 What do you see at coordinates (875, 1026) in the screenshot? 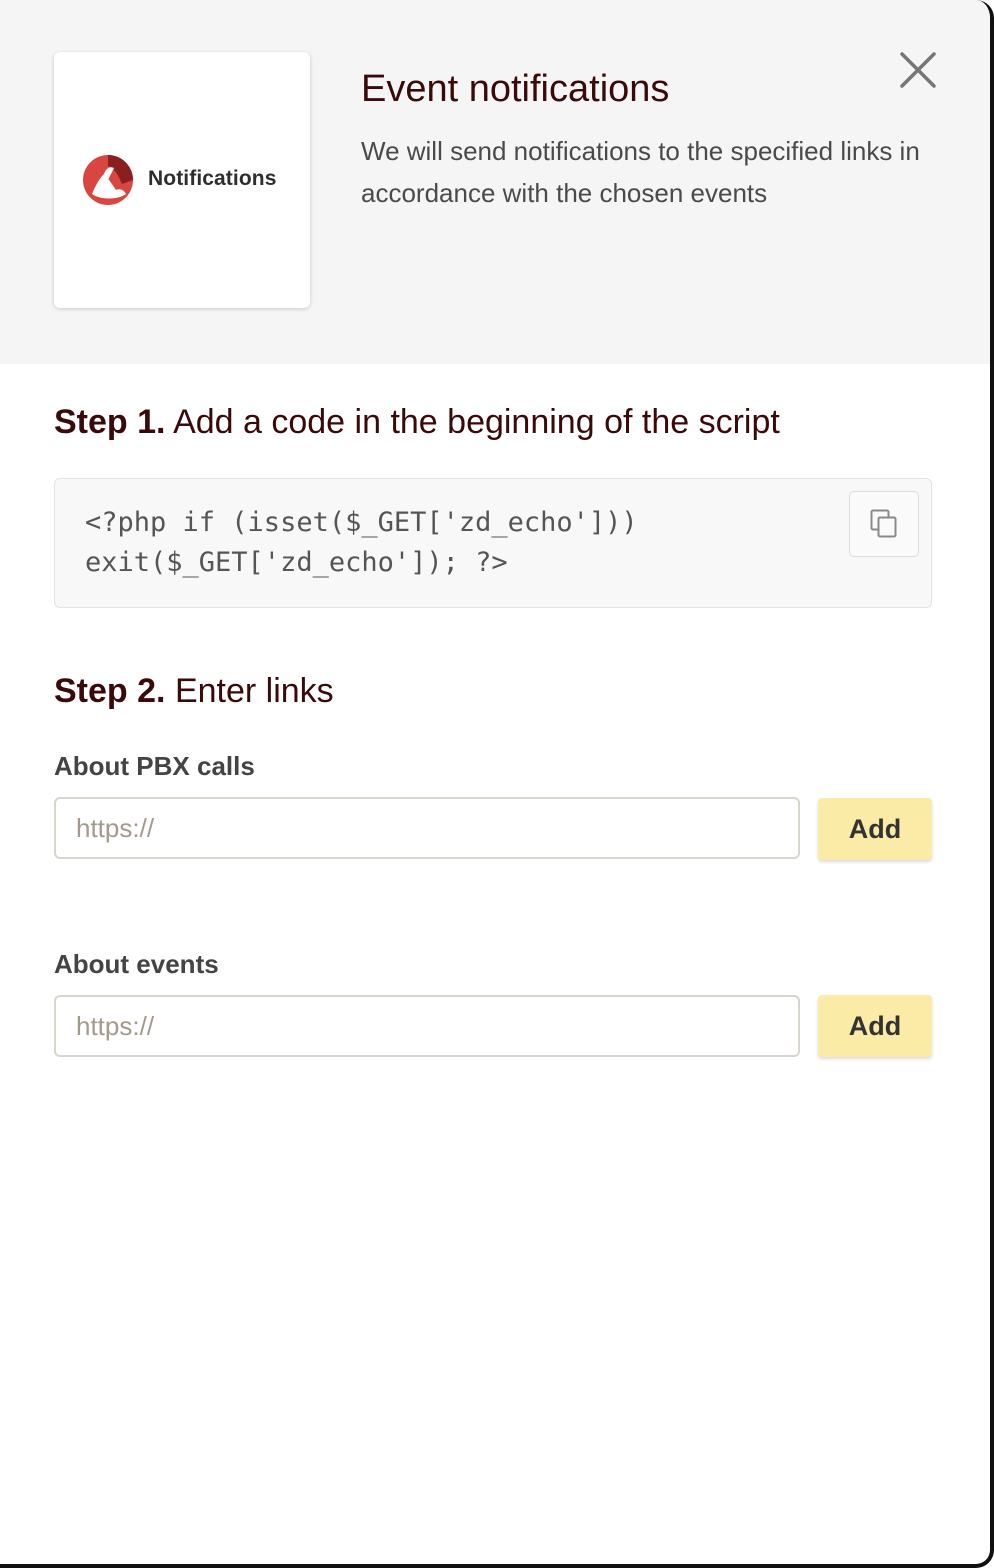
I see `add-events-link-button: Add` at bounding box center [875, 1026].